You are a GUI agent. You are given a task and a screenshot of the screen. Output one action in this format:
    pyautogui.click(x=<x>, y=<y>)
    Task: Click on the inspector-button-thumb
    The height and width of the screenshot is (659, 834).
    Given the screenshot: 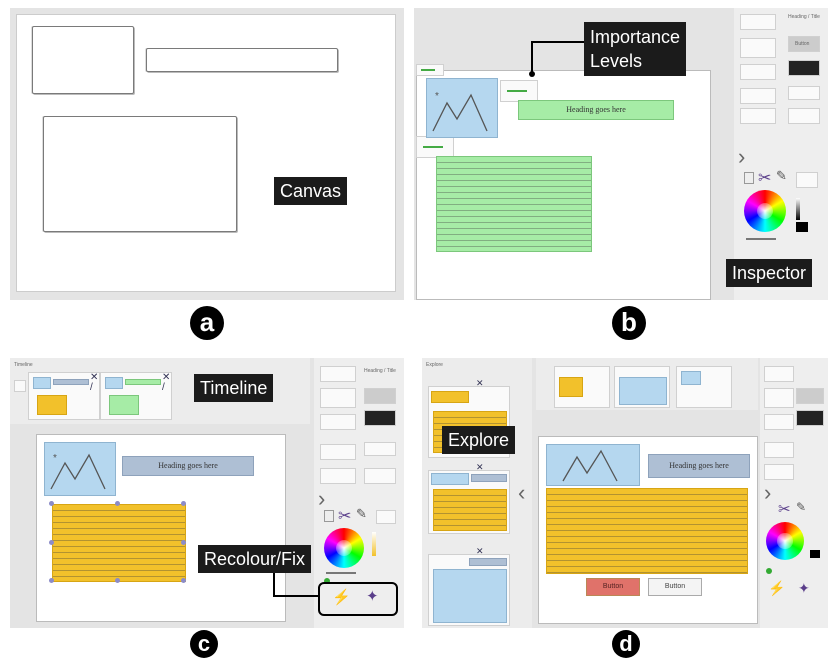 What is the action you would take?
    pyautogui.click(x=380, y=396)
    